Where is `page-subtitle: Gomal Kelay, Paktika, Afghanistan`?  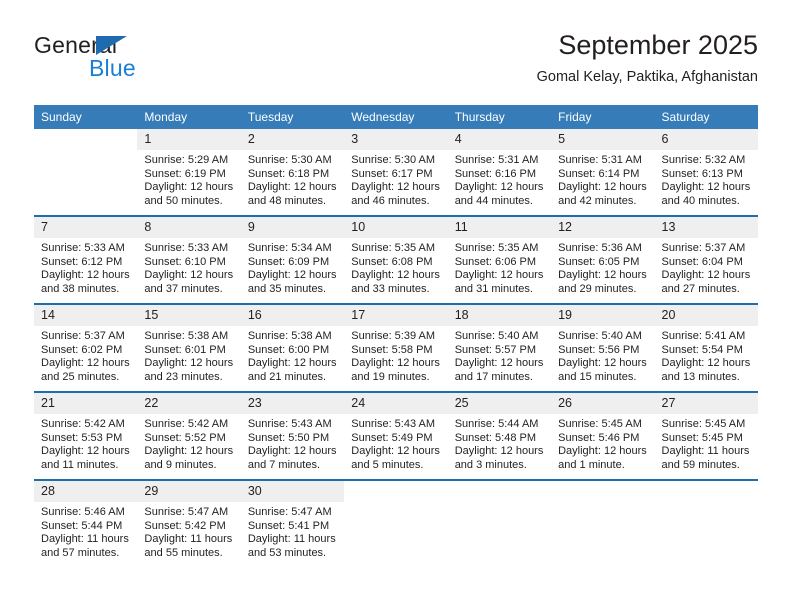
page-subtitle: Gomal Kelay, Paktika, Afghanistan is located at coordinates (647, 77).